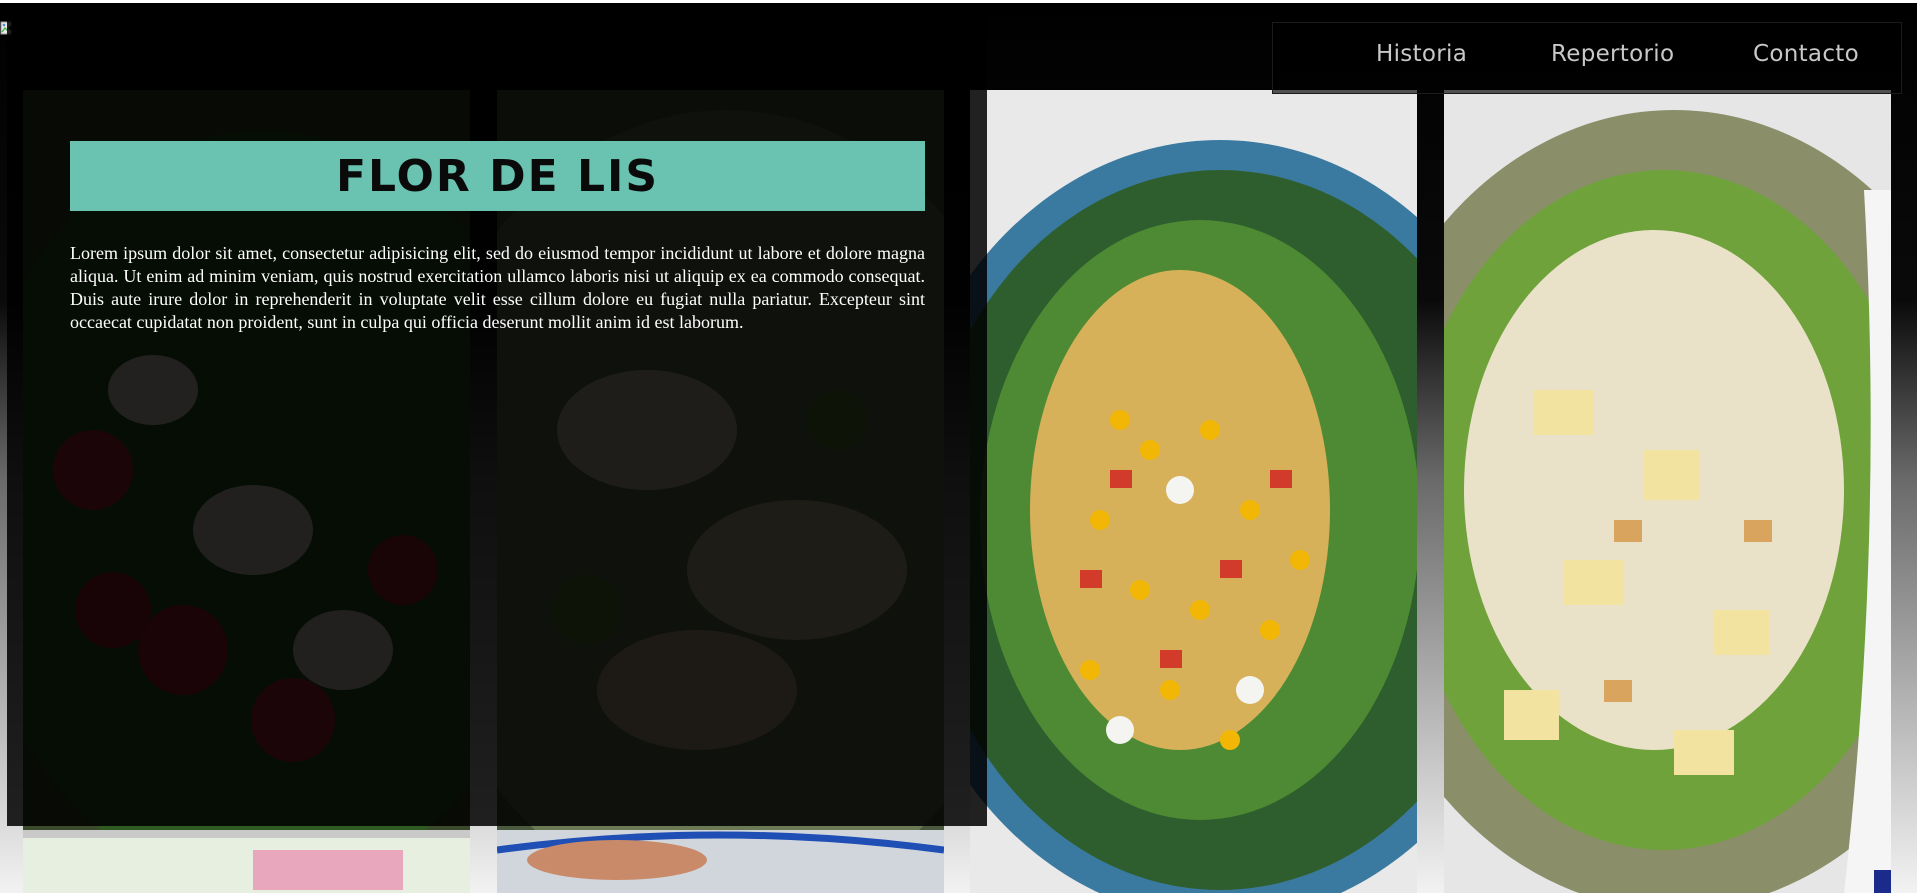 This screenshot has width=1917, height=893. I want to click on brand-banner: FLOR DE LIS, so click(497, 176).